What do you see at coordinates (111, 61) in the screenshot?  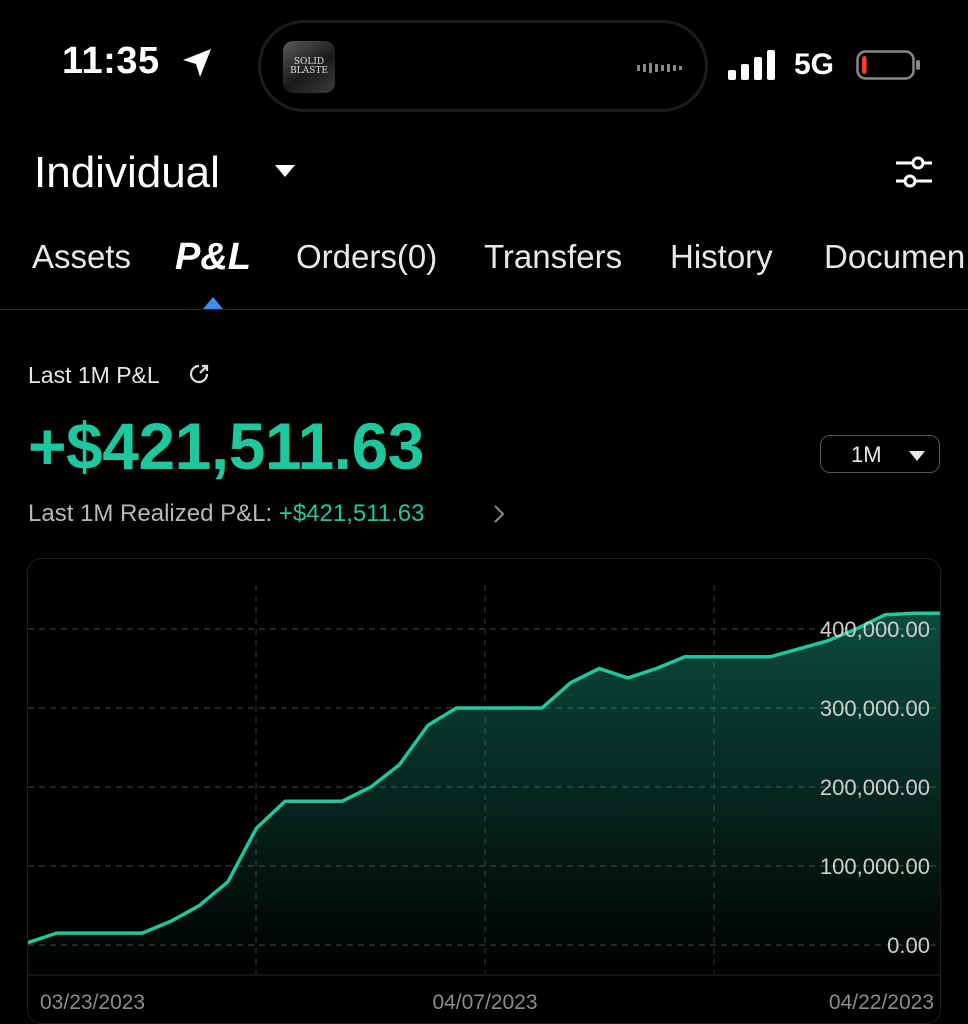 I see `status-time: 11:35` at bounding box center [111, 61].